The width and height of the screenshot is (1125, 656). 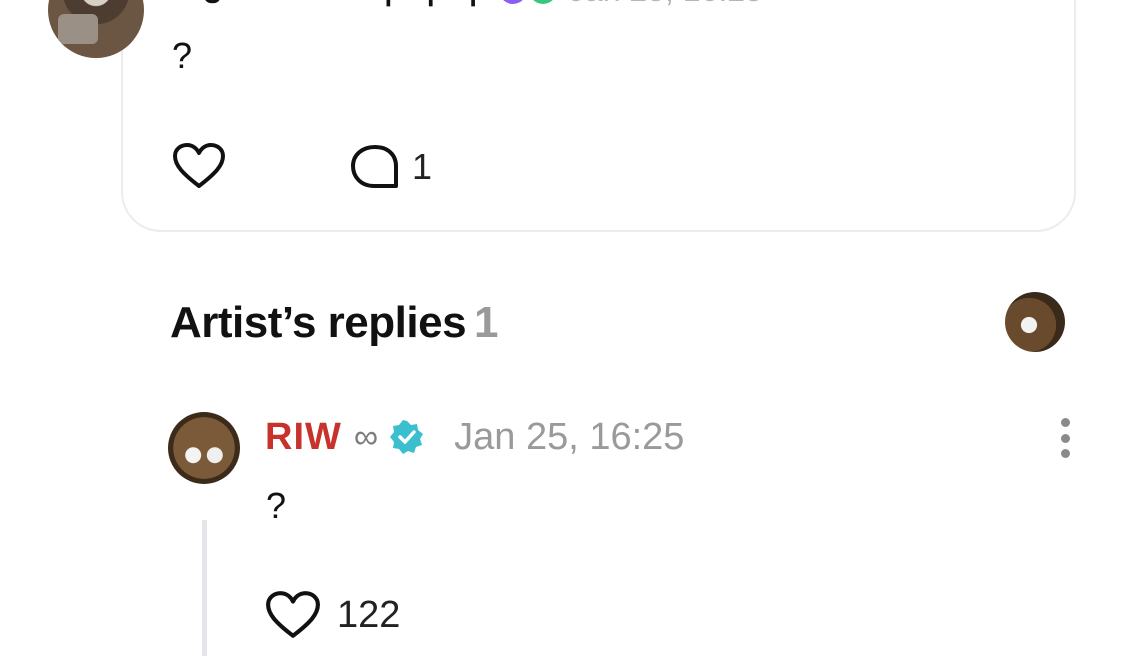 What do you see at coordinates (329, 6) in the screenshot?
I see `post-author-name: ㅋ8ㅋㅡㅡ ㅡ ㅓ ㅓ ㅓ` at bounding box center [329, 6].